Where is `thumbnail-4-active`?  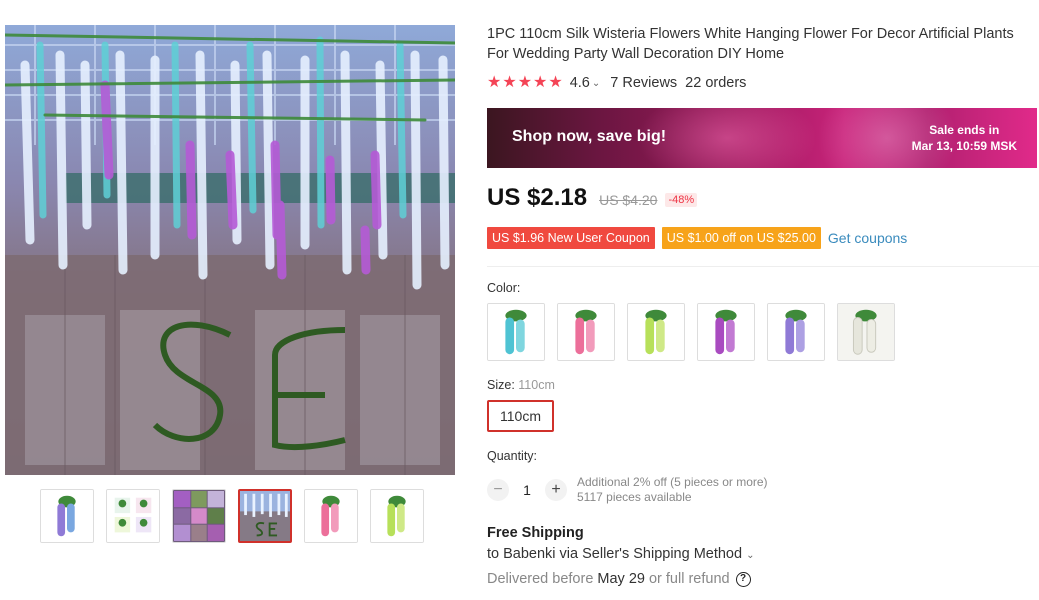 thumbnail-4-active is located at coordinates (265, 516).